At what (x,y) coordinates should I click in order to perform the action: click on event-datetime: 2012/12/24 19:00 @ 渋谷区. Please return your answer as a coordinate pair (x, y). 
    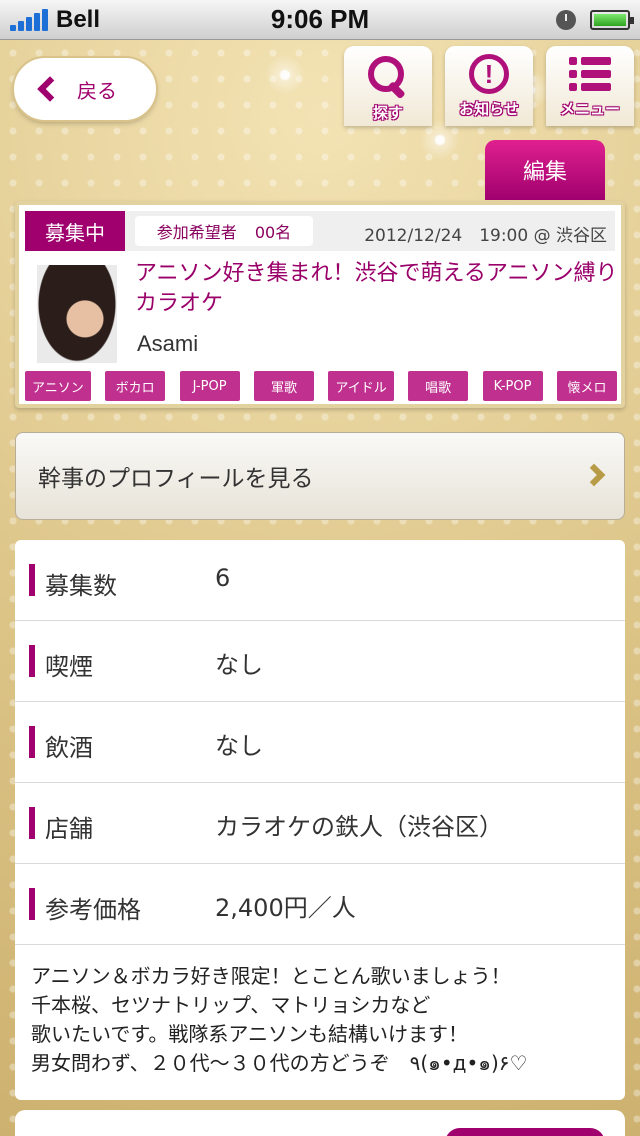
    Looking at the image, I should click on (485, 236).